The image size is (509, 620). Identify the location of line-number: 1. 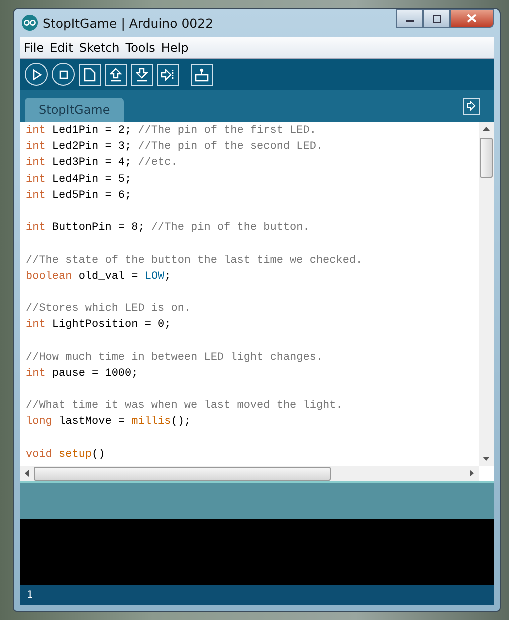
(30, 595).